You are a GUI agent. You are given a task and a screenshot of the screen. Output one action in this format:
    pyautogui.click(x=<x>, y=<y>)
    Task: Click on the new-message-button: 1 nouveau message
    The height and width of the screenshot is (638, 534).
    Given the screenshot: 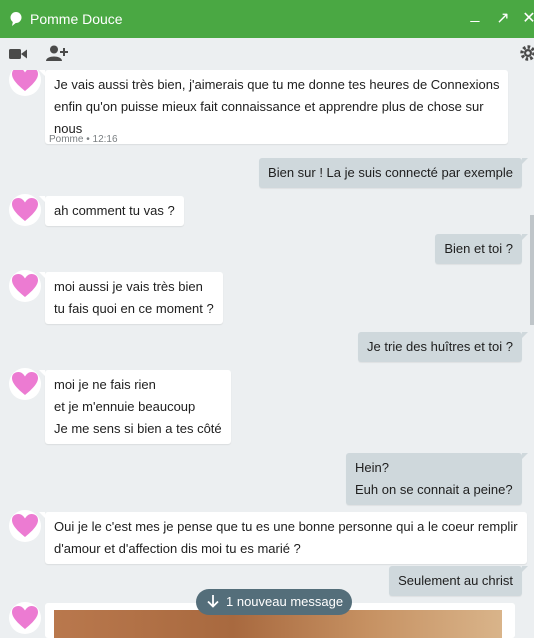 What is the action you would take?
    pyautogui.click(x=274, y=602)
    